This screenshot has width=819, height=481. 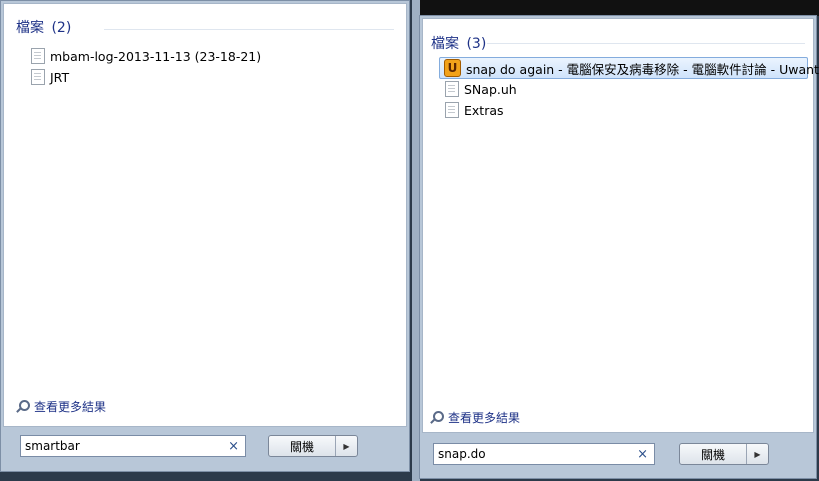 I want to click on result-item-jrt: JRT, so click(x=50, y=77).